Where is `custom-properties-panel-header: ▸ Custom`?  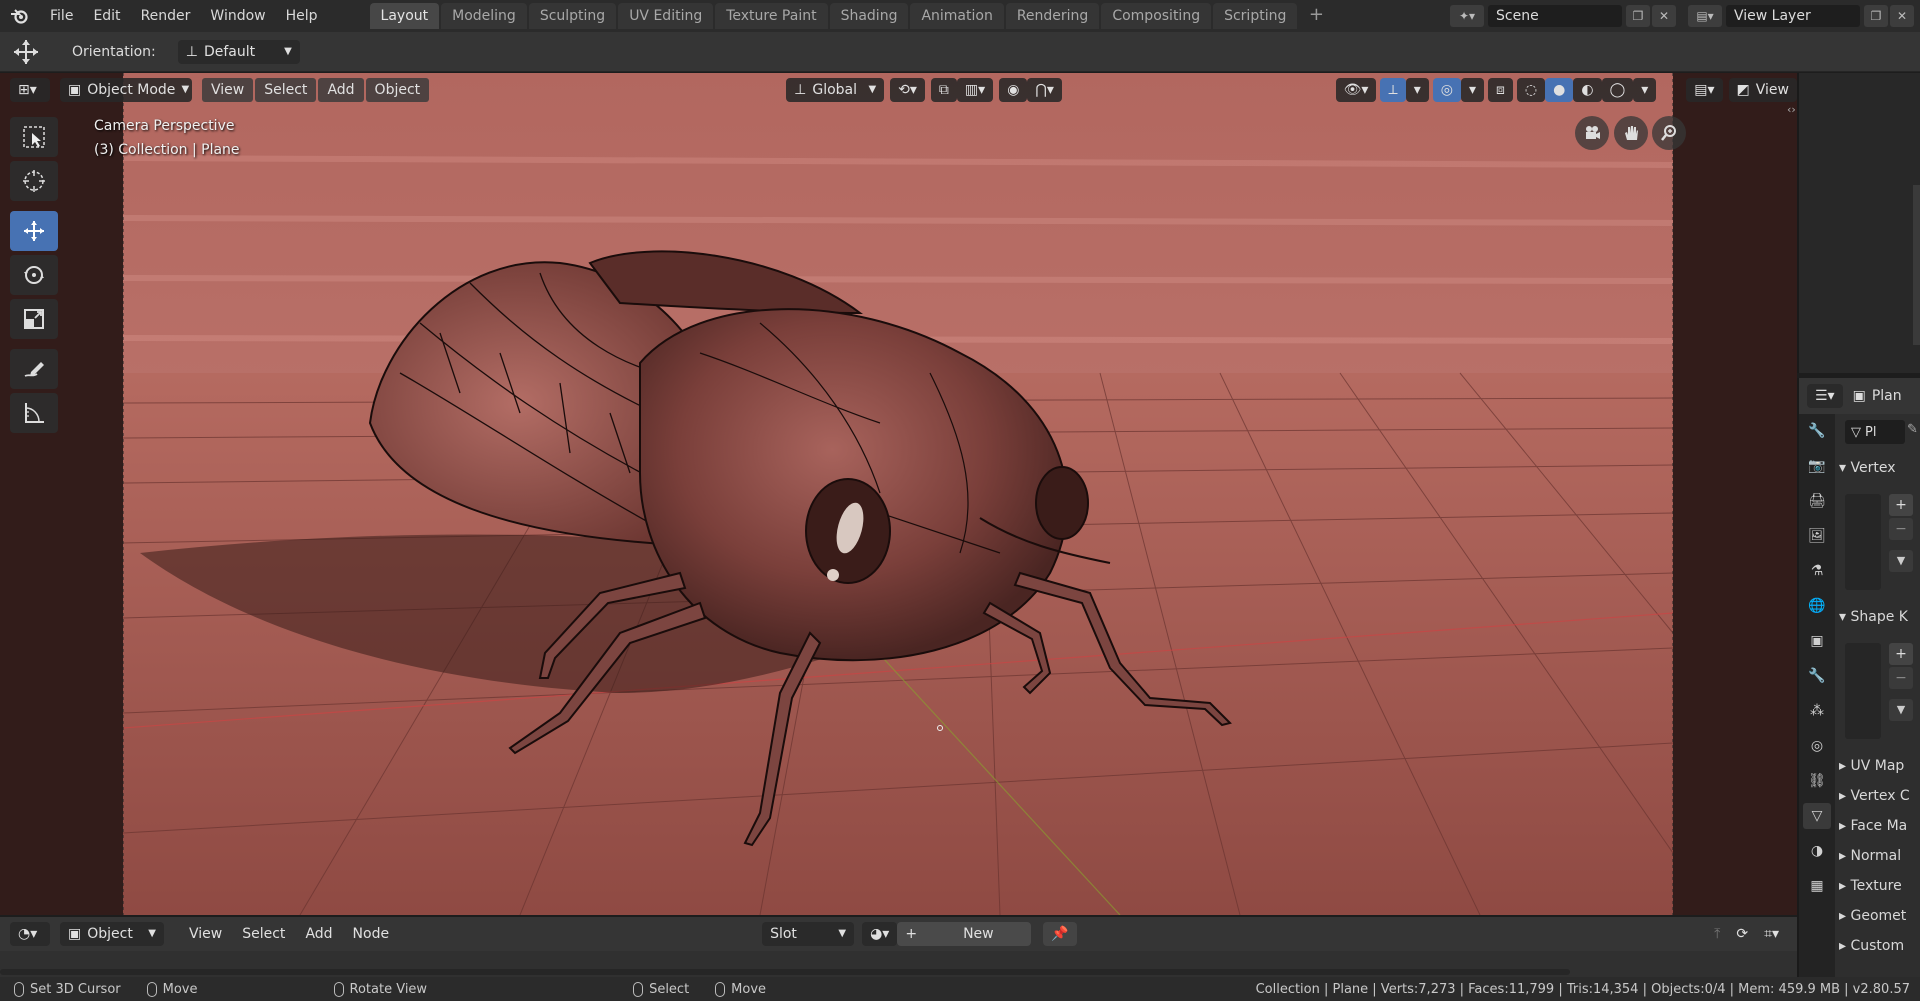
custom-properties-panel-header: ▸ Custom is located at coordinates (1879, 946).